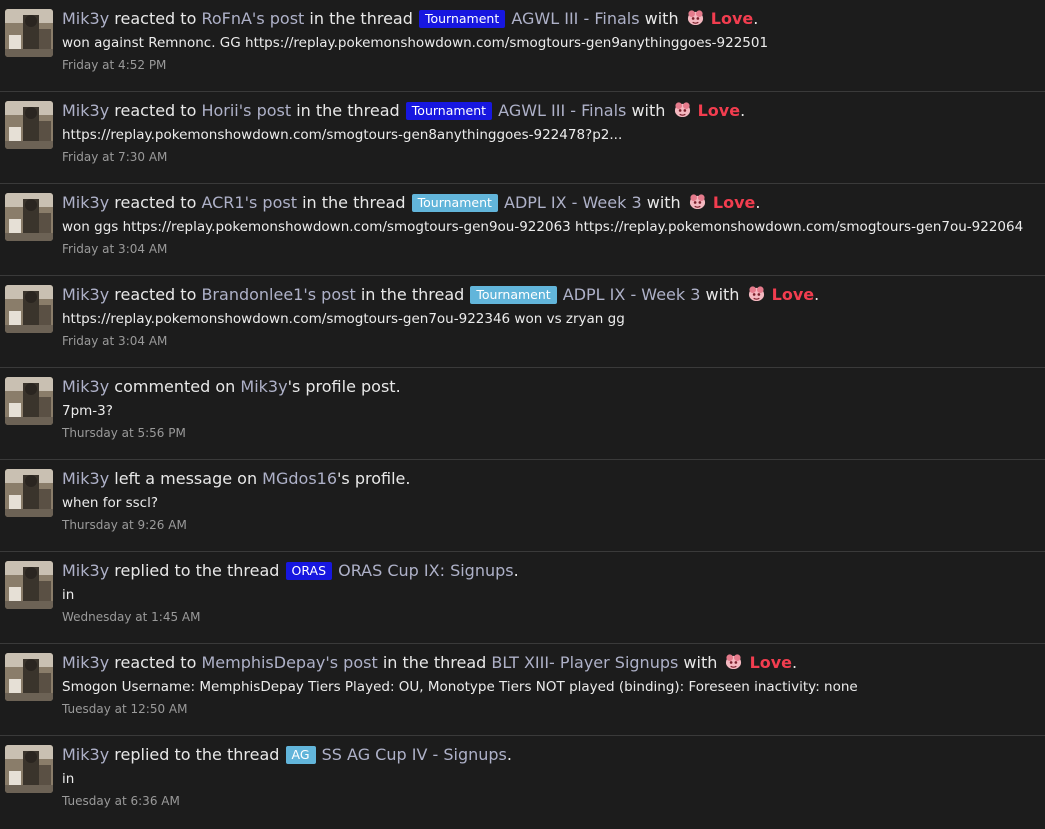  I want to click on thread-link: ORAS Cup IX: Signups, so click(426, 570).